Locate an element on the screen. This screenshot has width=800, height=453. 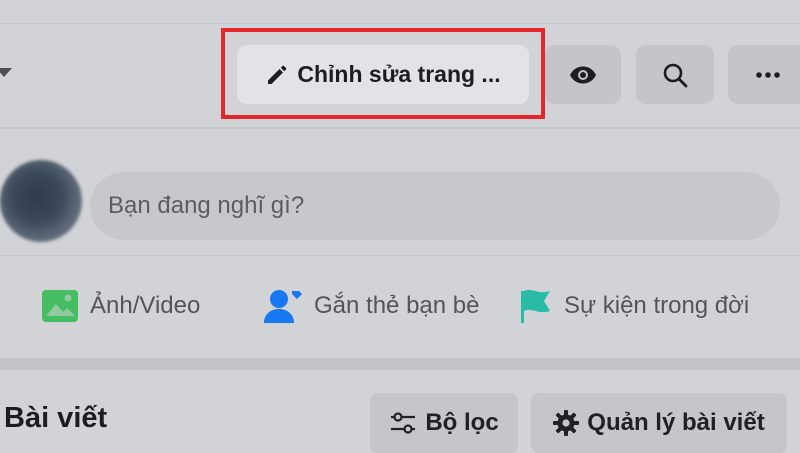
avatar is located at coordinates (41, 201).